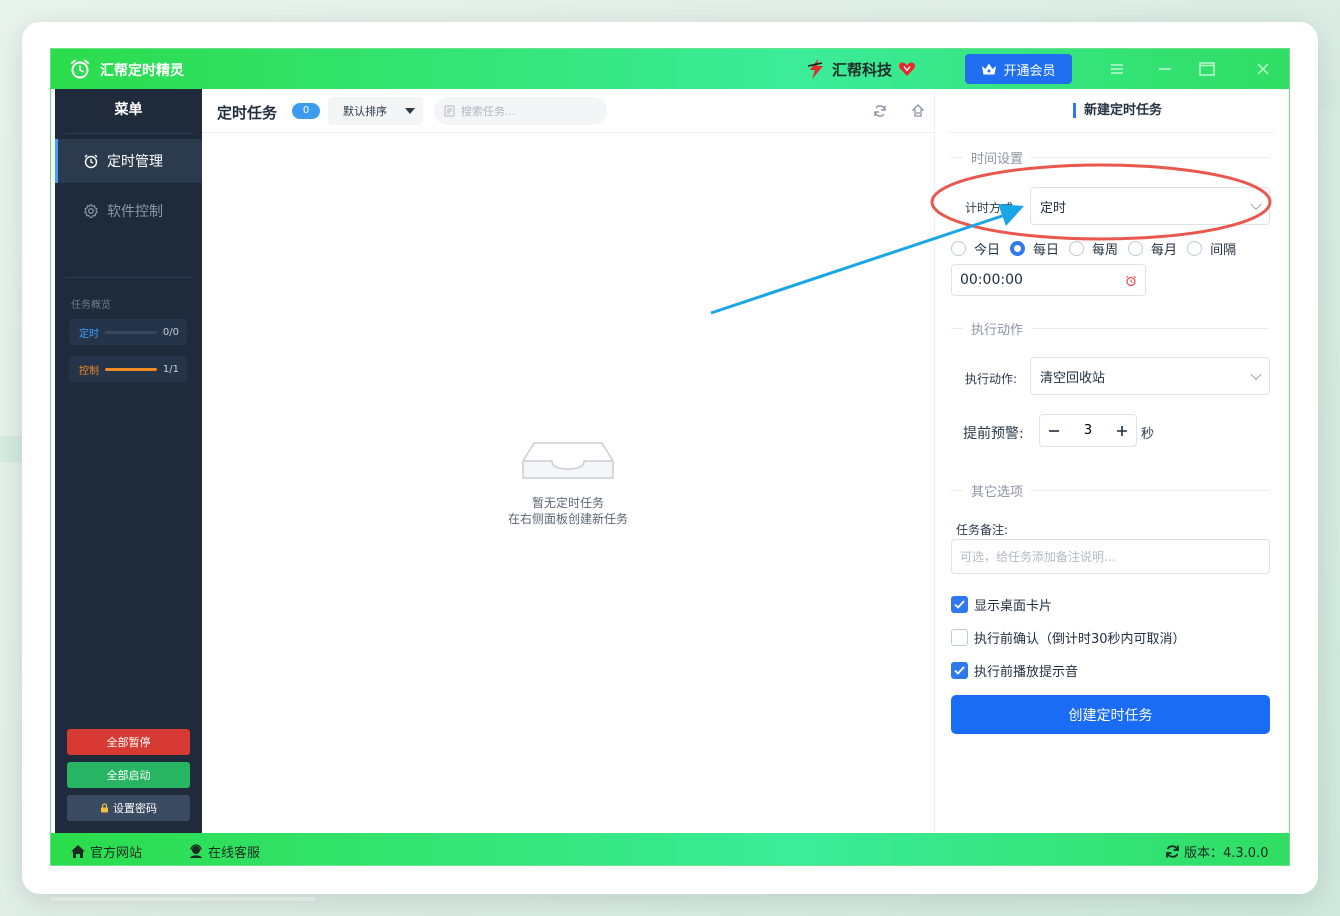 This screenshot has height=916, width=1340. Describe the element at coordinates (526, 111) in the screenshot. I see `search-input` at that location.